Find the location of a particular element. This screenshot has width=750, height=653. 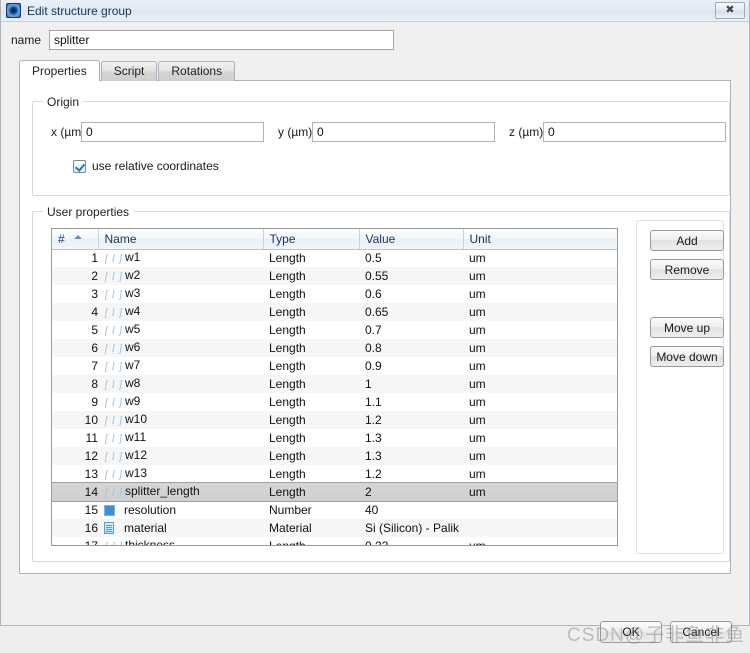

column-header-value: Value is located at coordinates (411, 239).